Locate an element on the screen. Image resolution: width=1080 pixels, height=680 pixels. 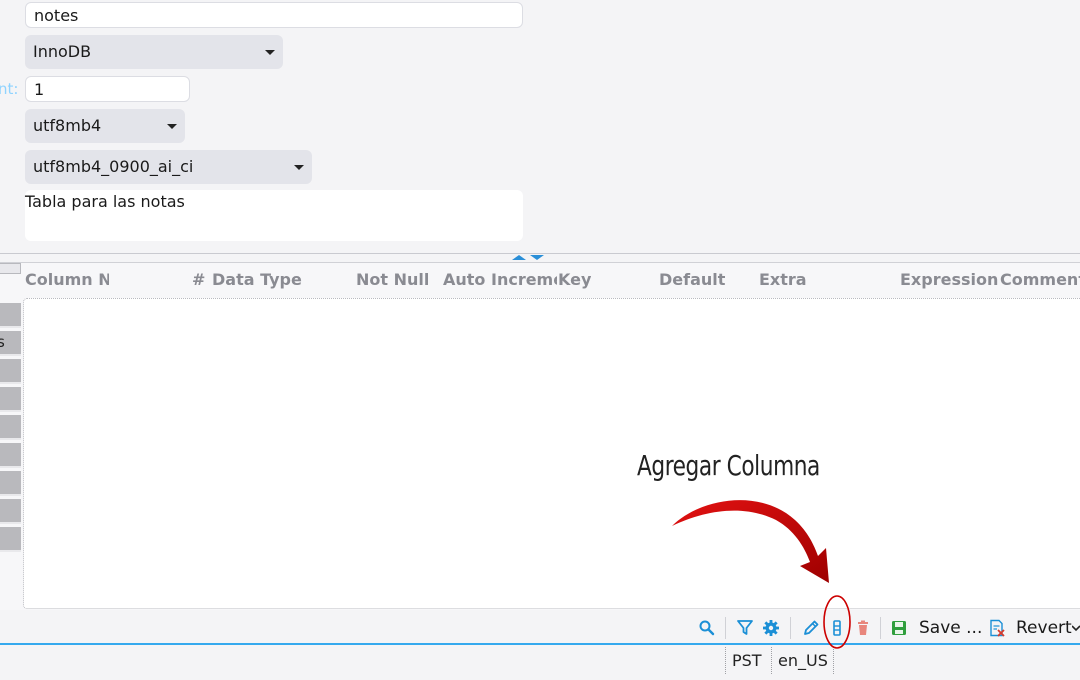
save-icon is located at coordinates (899, 628).